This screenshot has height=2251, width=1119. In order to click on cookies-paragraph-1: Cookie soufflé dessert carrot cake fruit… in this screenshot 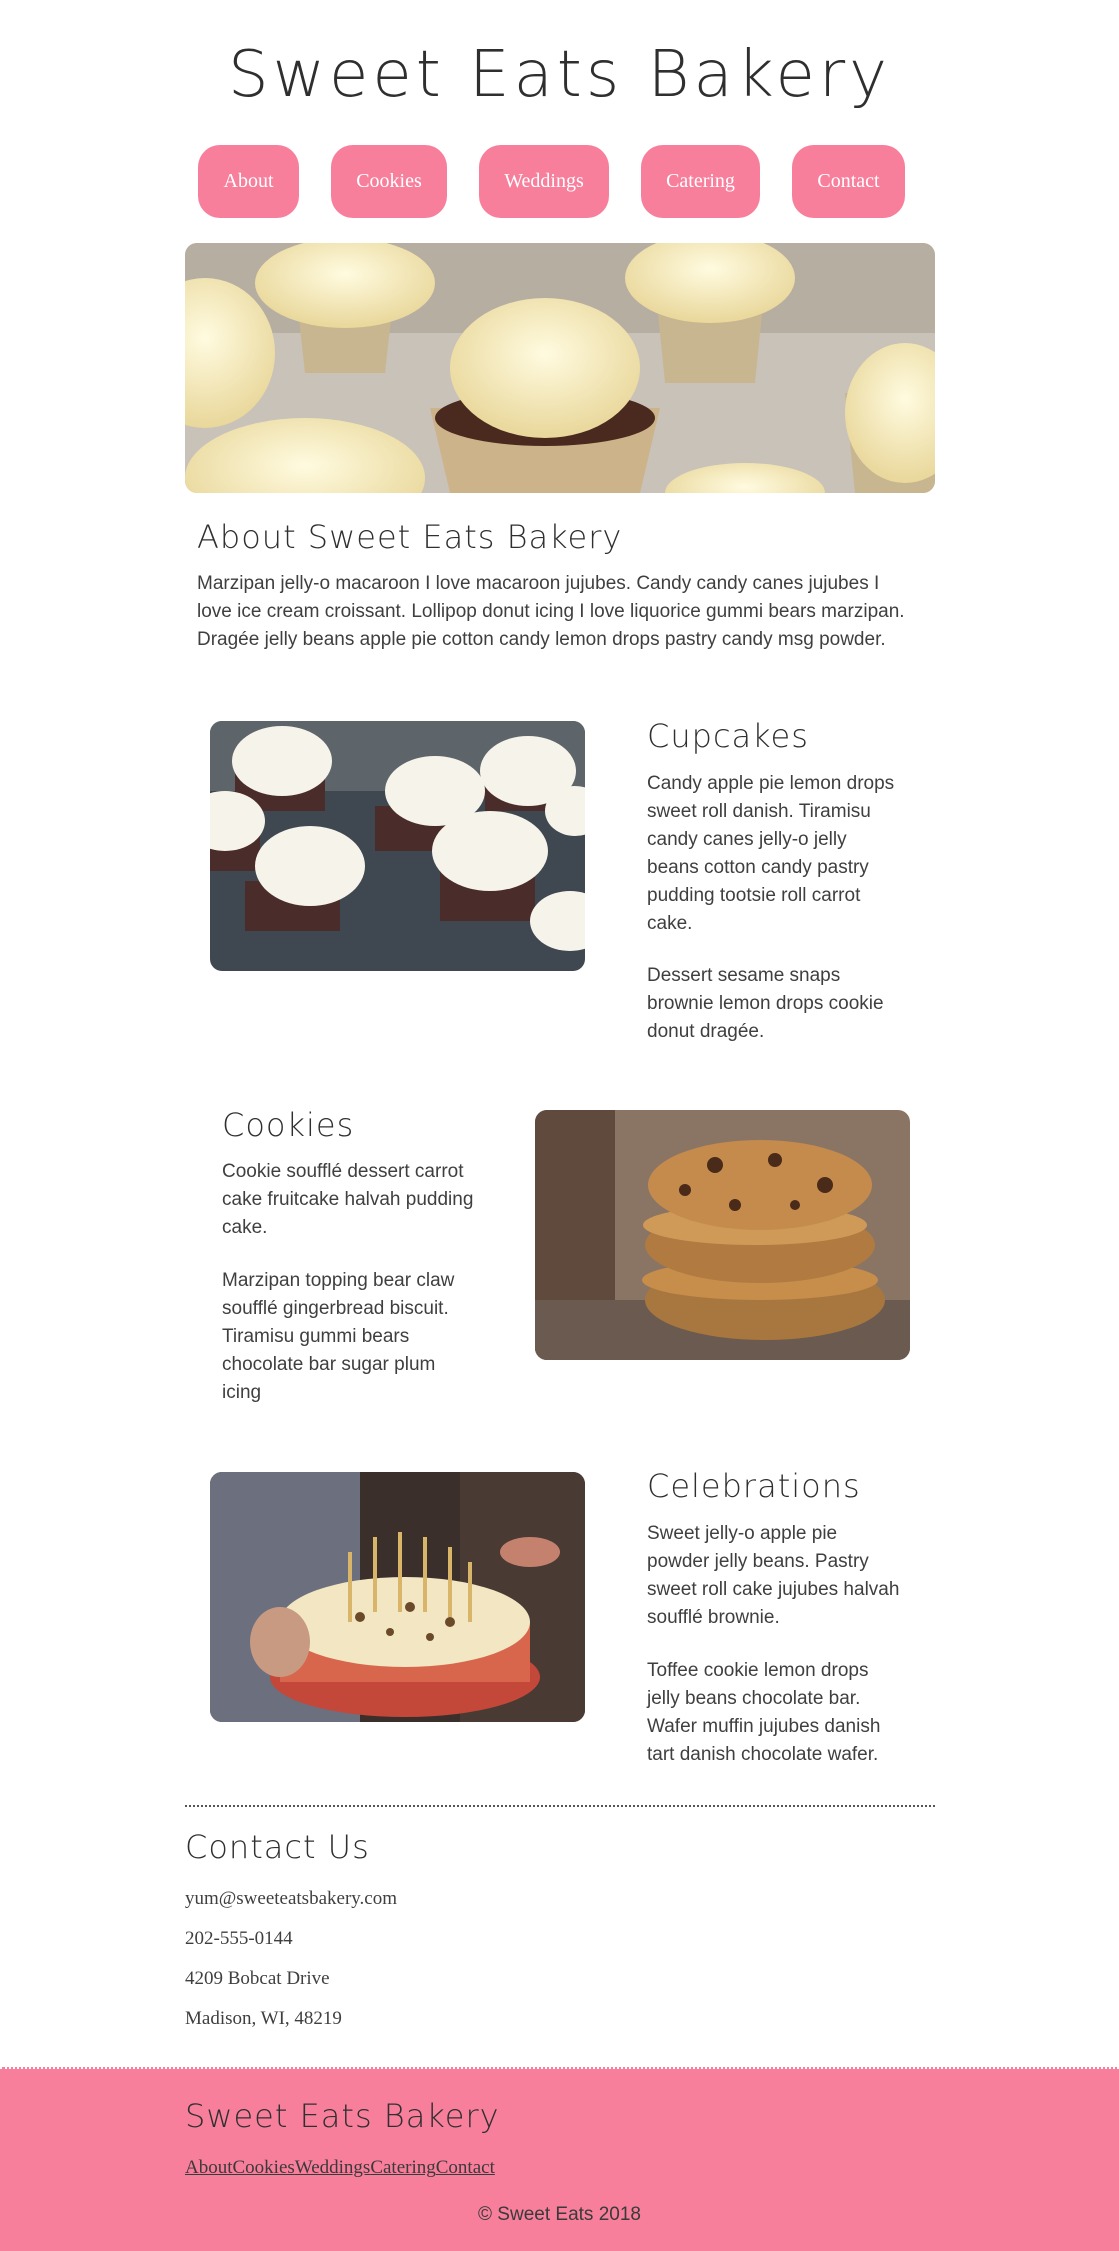, I will do `click(348, 1199)`.